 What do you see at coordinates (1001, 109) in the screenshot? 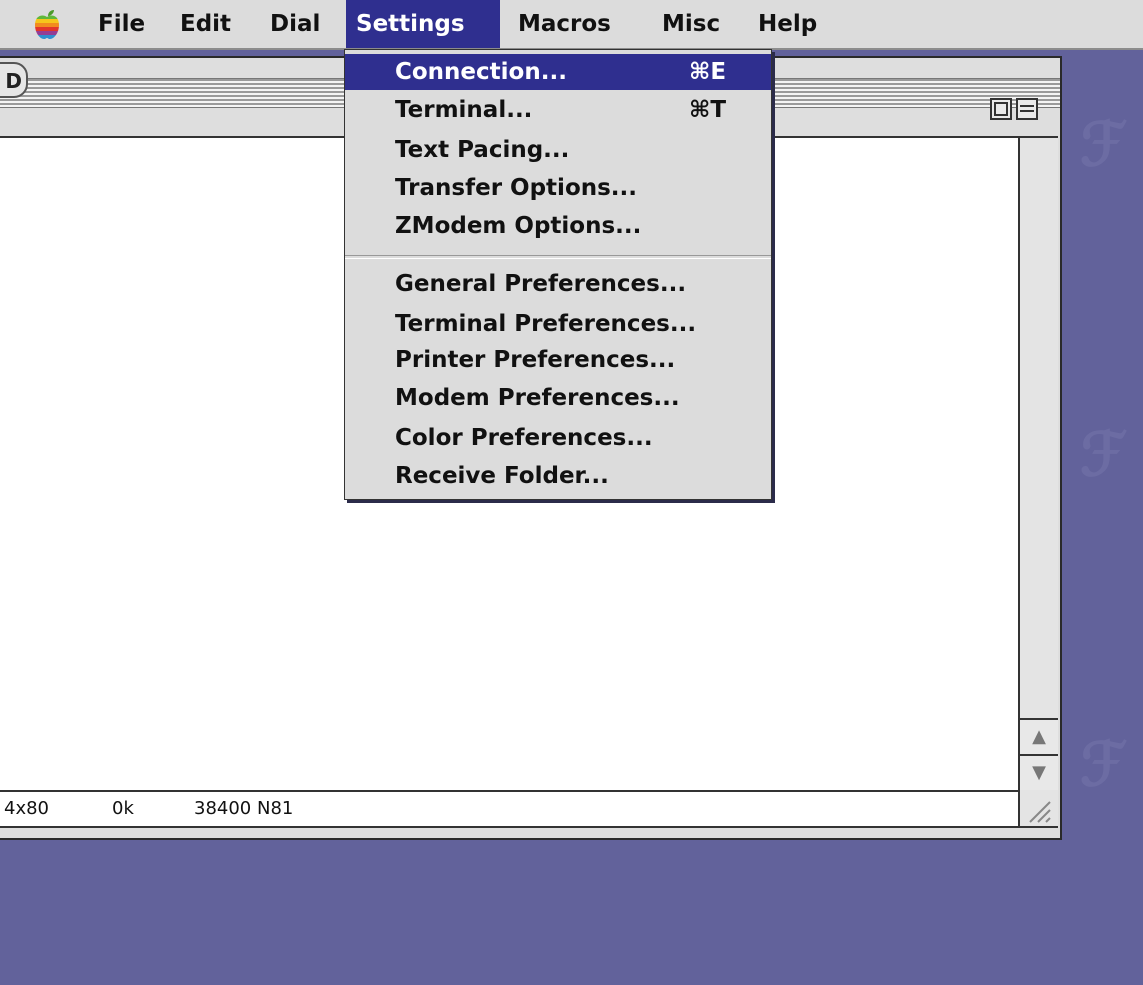
I see `zoom-box-icon` at bounding box center [1001, 109].